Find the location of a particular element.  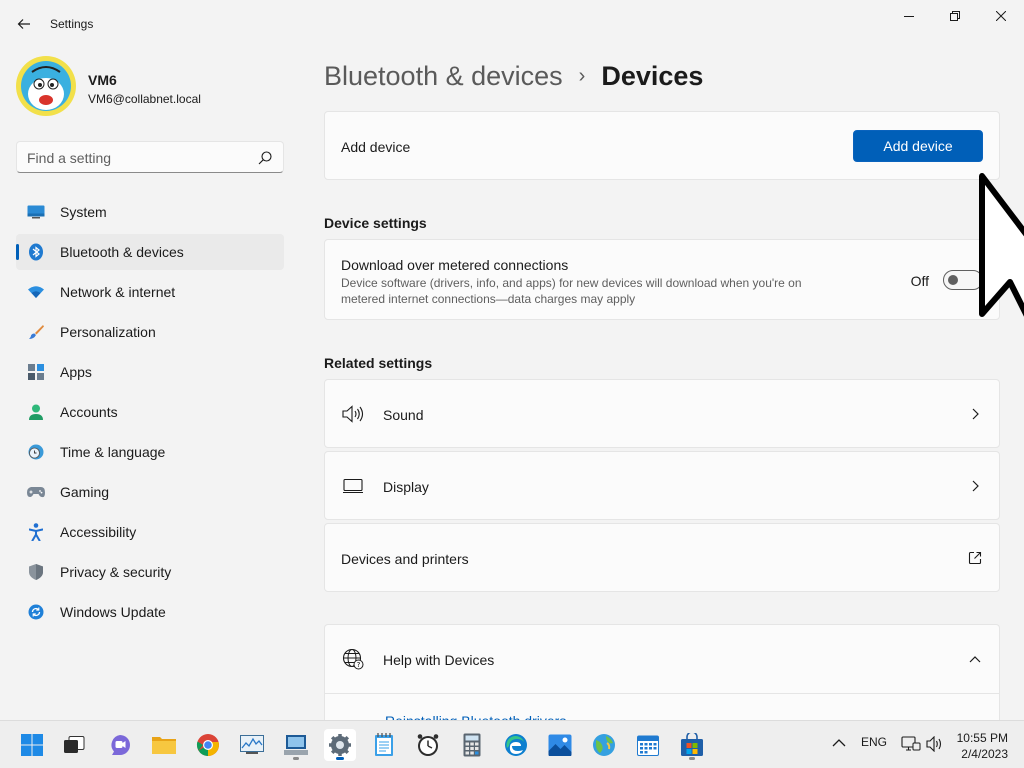

network-tray-icon is located at coordinates (911, 745).